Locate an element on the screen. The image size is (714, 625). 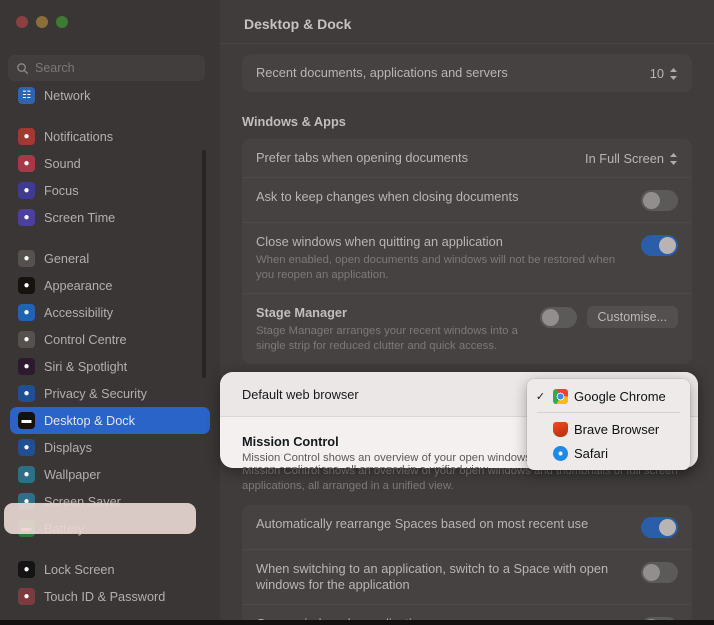
sidebar-item-control-centre: ● Control Centre is located at coordinates (110, 339).